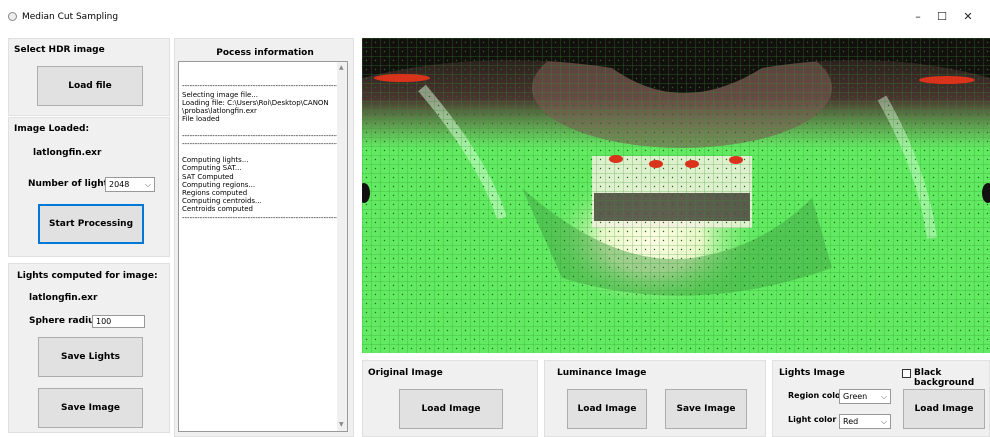 The width and height of the screenshot is (990, 437). Describe the element at coordinates (52, 129) in the screenshot. I see `image-loaded-heading: Image Loaded:` at that location.